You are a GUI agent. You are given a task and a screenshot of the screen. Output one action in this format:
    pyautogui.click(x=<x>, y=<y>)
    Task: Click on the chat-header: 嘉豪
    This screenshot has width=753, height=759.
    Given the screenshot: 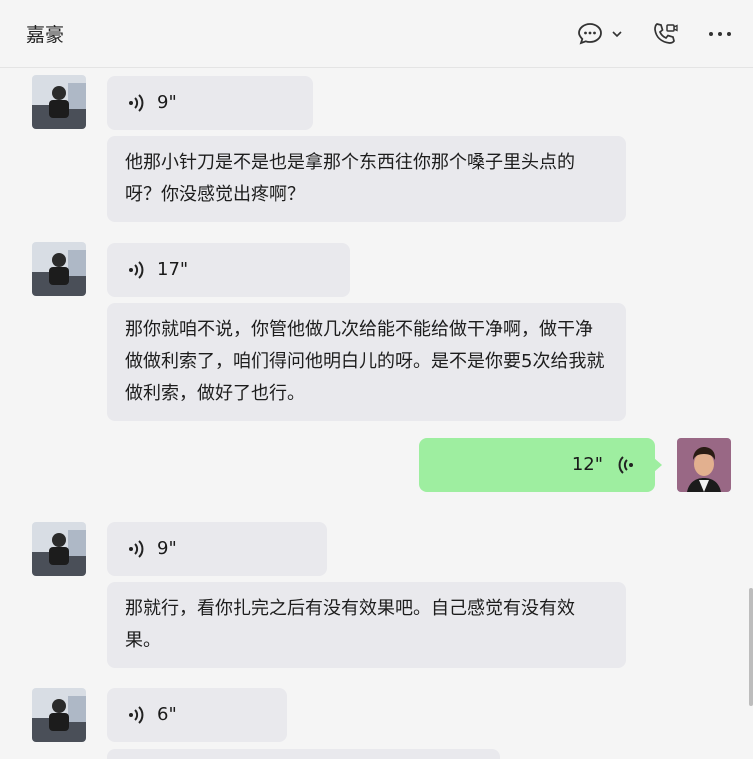 What is the action you would take?
    pyautogui.click(x=376, y=34)
    